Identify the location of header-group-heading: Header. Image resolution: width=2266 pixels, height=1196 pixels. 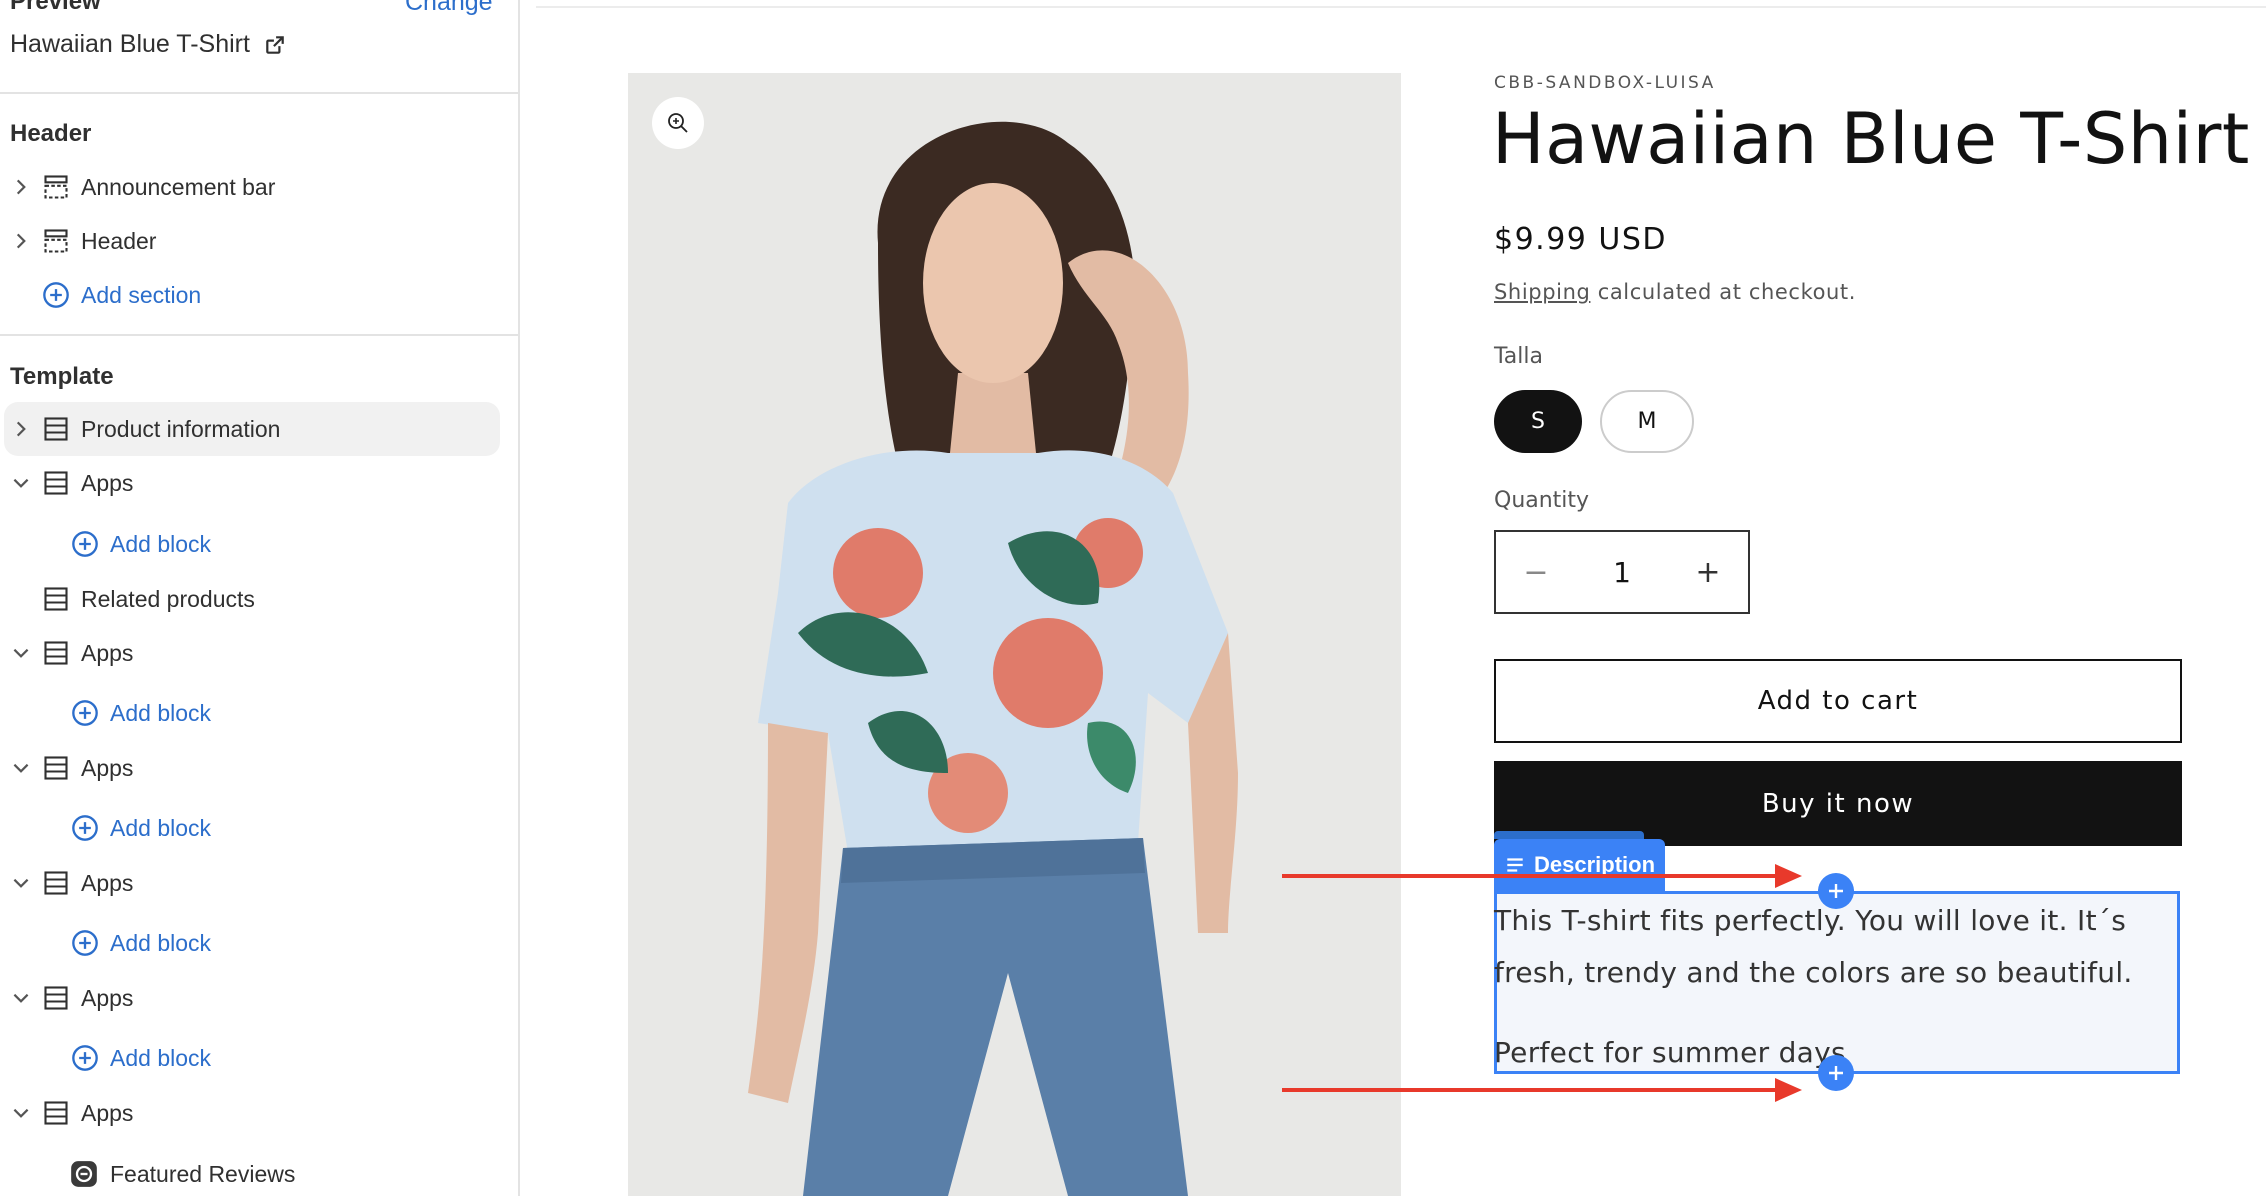
(51, 133).